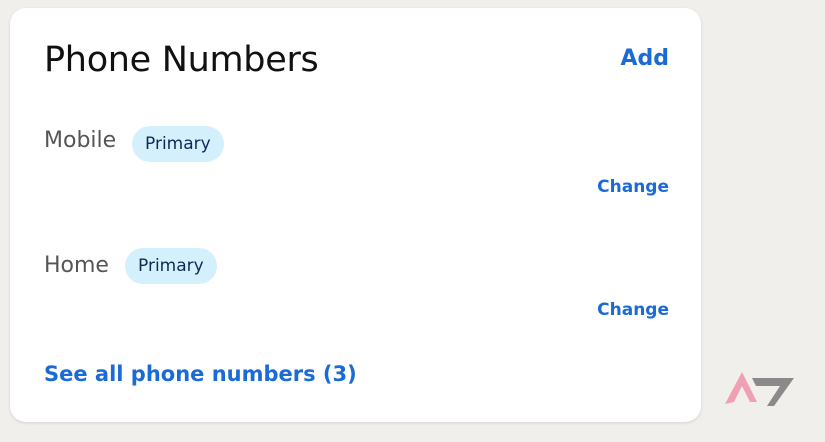 The height and width of the screenshot is (442, 825). Describe the element at coordinates (644, 58) in the screenshot. I see `add-phone-button: Add` at that location.